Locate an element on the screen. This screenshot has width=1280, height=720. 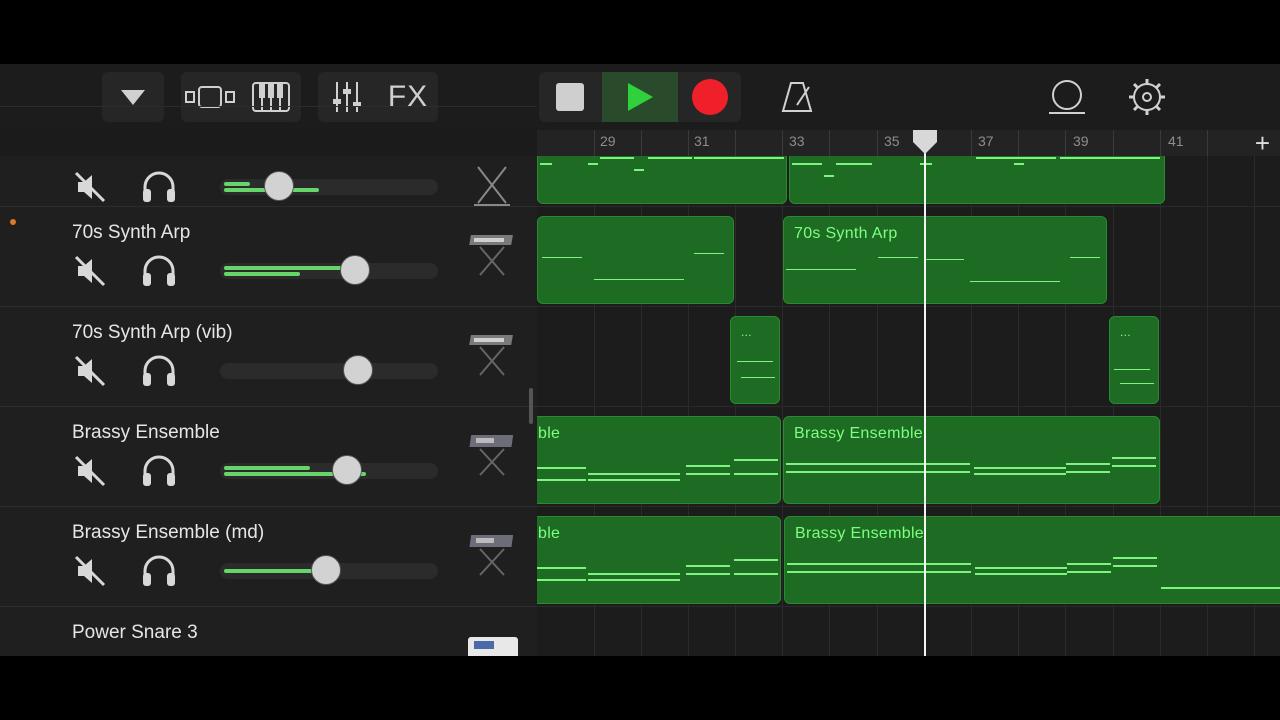
bar-number: 41 is located at coordinates (1176, 141).